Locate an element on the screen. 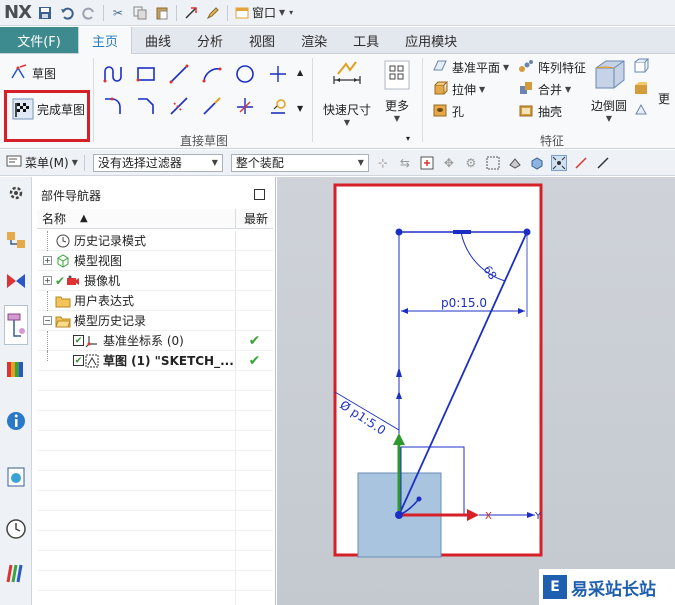 This screenshot has height=605, width=675. quick-dimension-button: 快速尺寸 ▼ is located at coordinates (347, 95).